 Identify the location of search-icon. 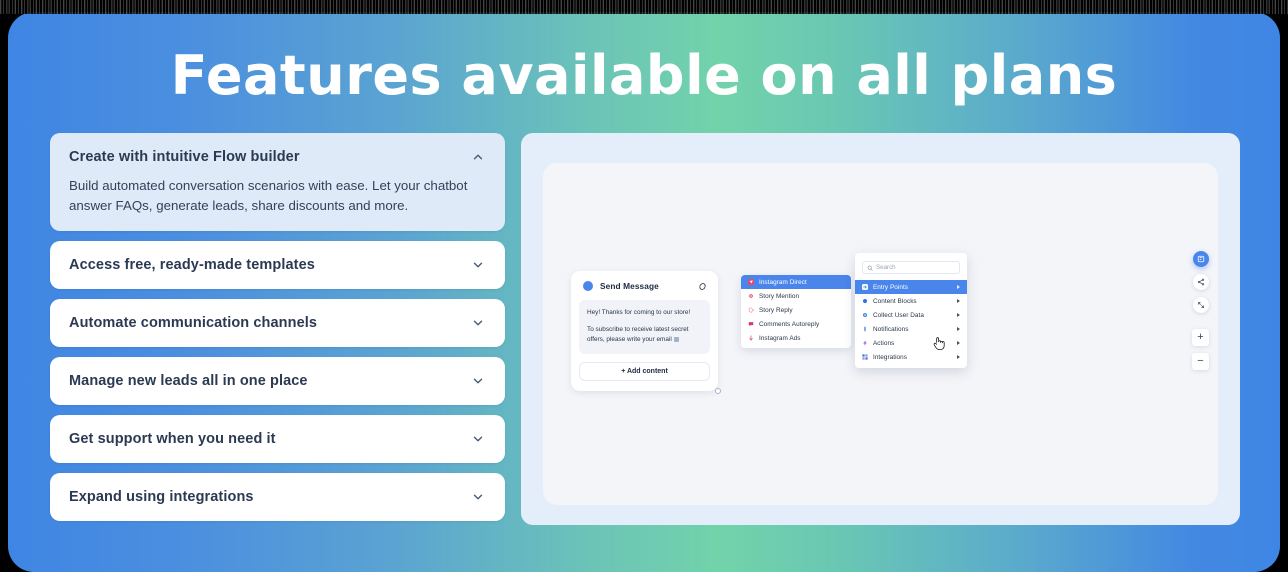
(870, 268).